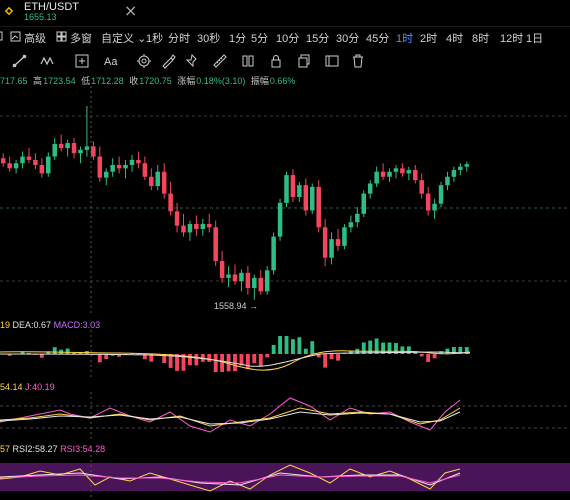 This screenshot has width=570, height=500. I want to click on advanced-chart-button: 高级, so click(28, 38).